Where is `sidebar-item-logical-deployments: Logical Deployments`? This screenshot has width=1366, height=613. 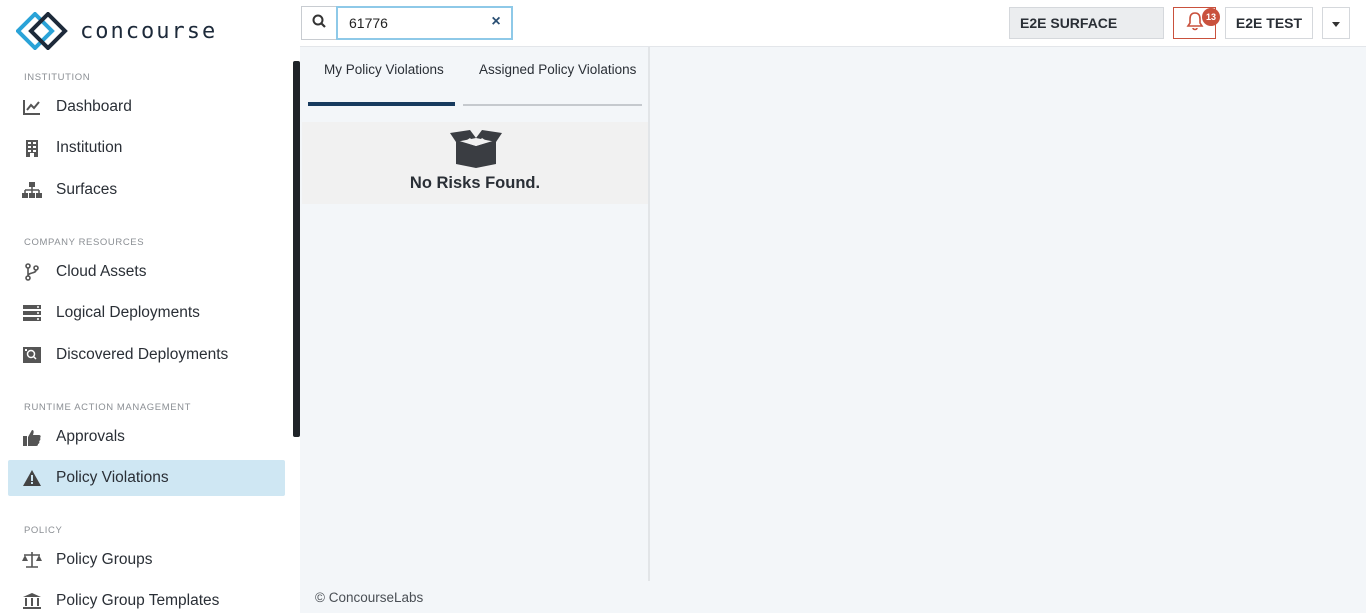
sidebar-item-logical-deployments: Logical Deployments is located at coordinates (146, 313).